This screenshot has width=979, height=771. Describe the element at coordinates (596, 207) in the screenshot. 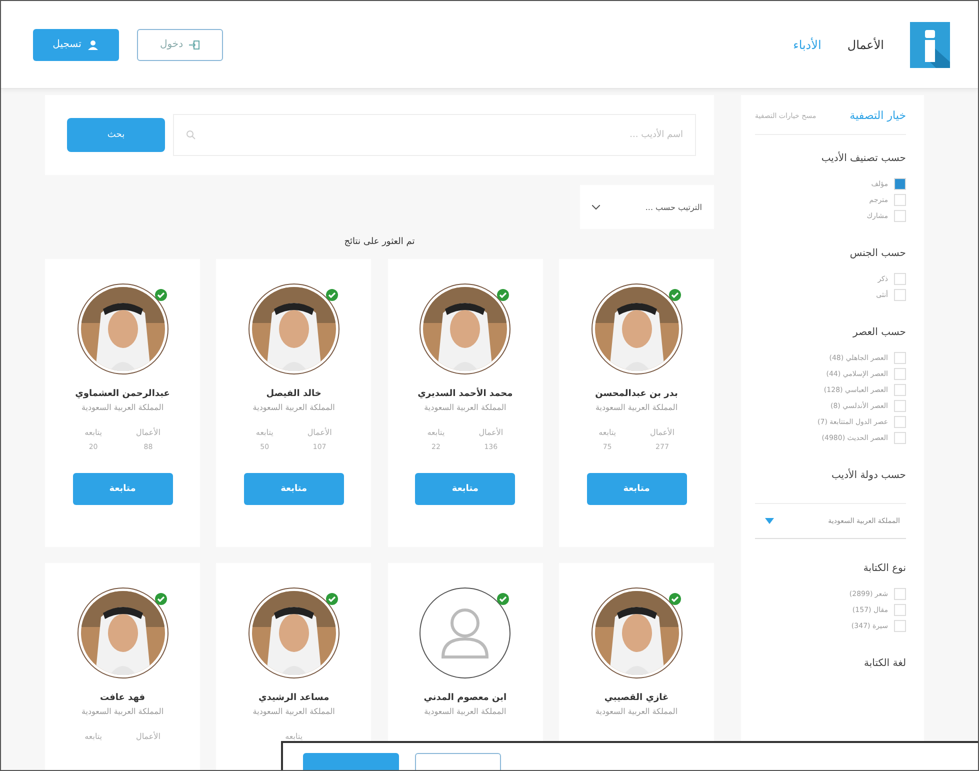

I see `chevron-down-icon` at that location.